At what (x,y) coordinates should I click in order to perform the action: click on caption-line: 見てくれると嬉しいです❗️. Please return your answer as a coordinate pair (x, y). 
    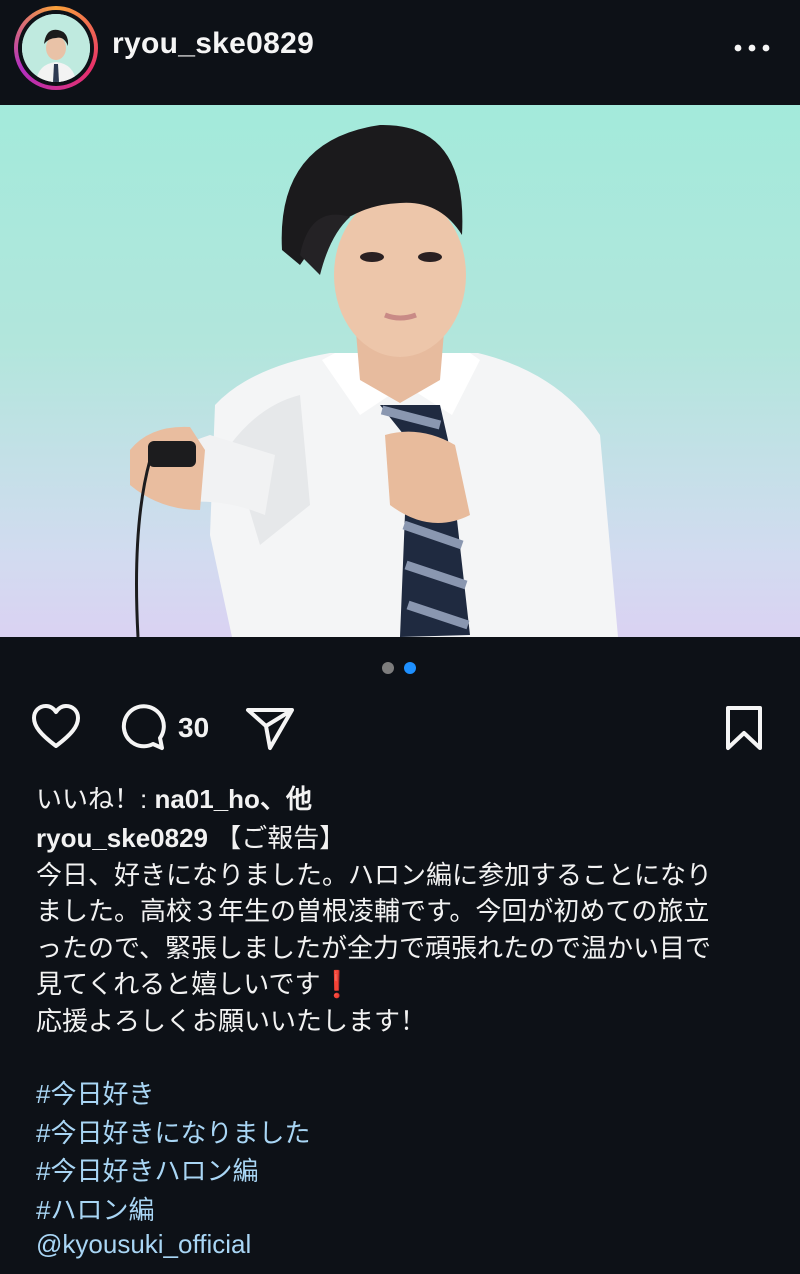
    Looking at the image, I should click on (194, 984).